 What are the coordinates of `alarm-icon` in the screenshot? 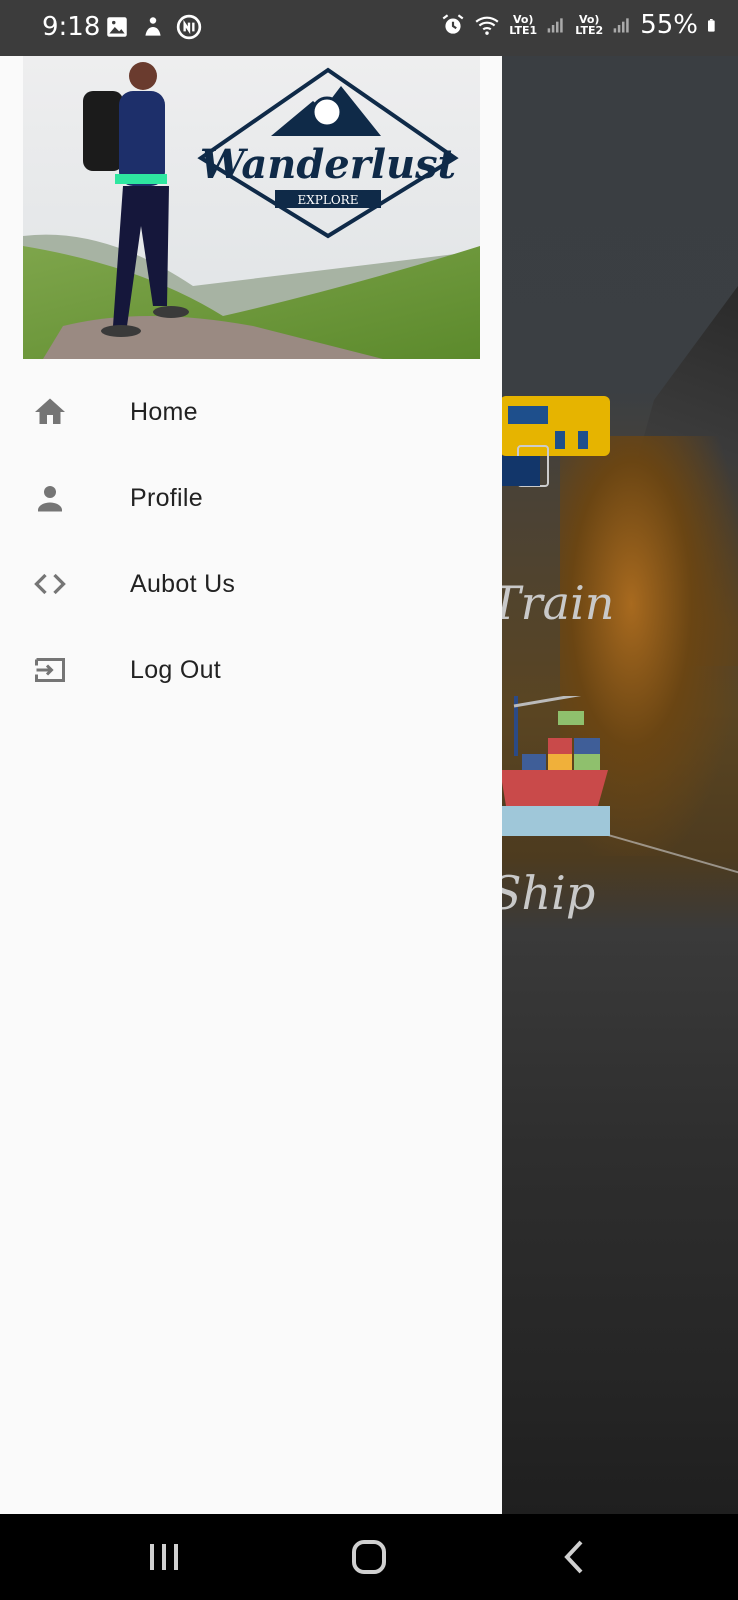 It's located at (453, 24).